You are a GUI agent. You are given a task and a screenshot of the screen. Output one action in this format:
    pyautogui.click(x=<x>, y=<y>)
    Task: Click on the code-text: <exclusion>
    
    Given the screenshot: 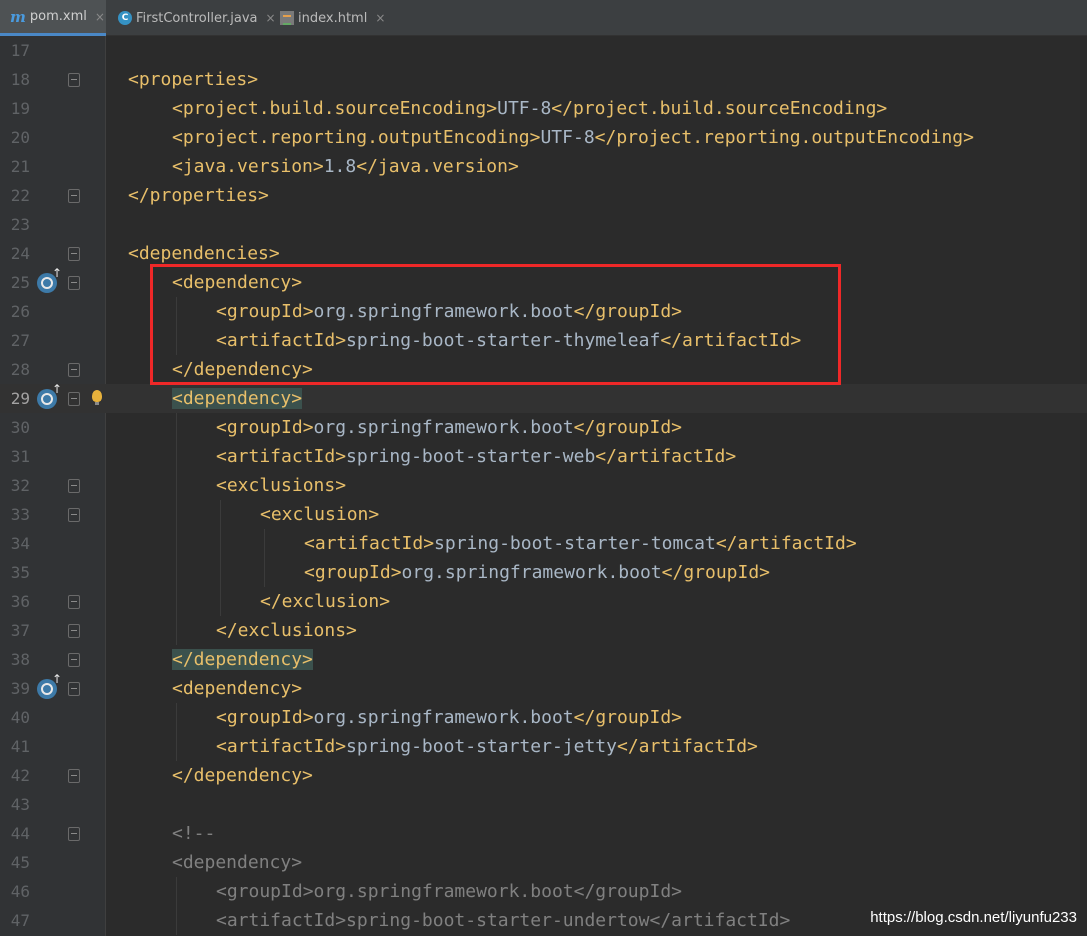 What is the action you would take?
    pyautogui.click(x=319, y=514)
    